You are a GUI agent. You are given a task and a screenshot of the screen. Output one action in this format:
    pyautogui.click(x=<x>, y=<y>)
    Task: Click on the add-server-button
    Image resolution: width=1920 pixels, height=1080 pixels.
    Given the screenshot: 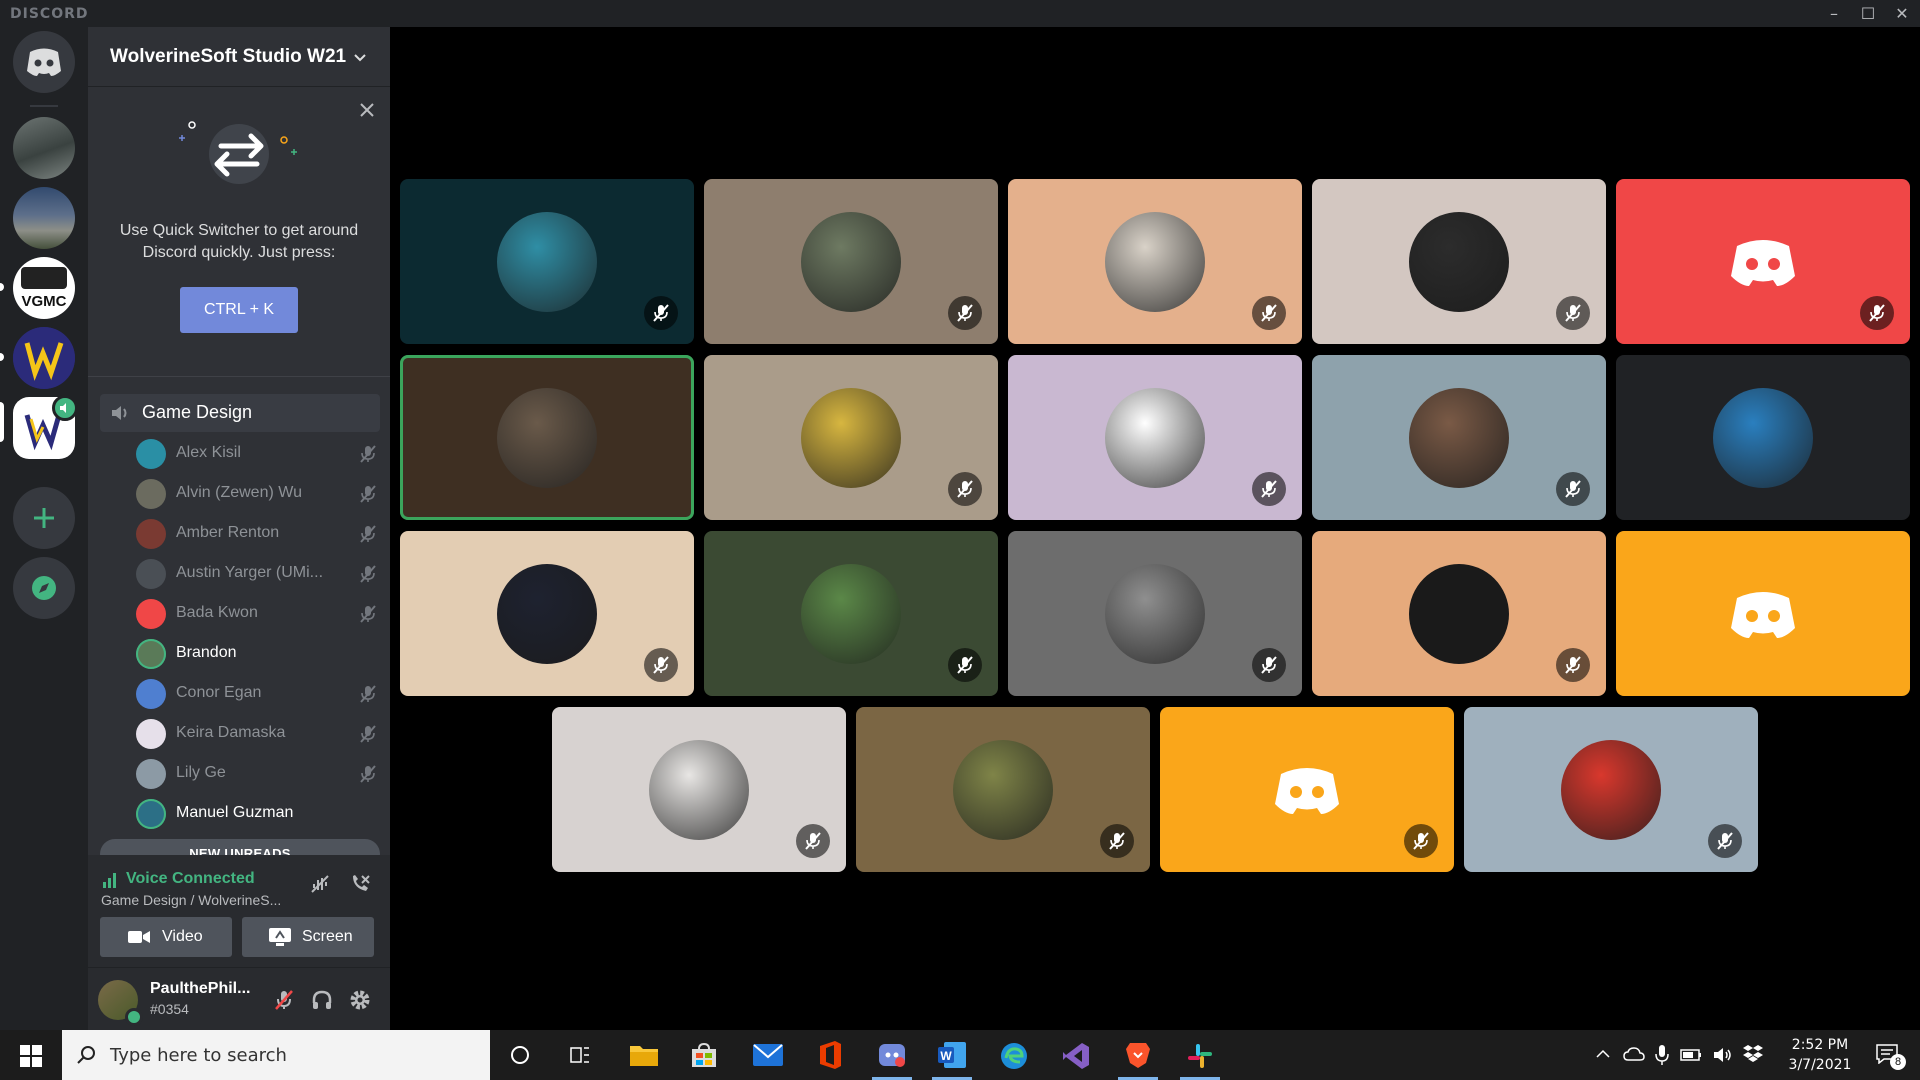 What is the action you would take?
    pyautogui.click(x=44, y=518)
    